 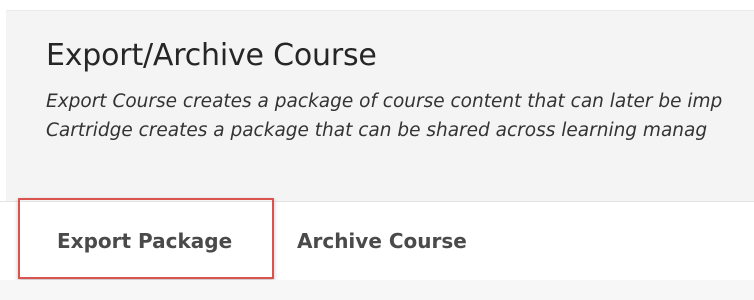 What do you see at coordinates (144, 241) in the screenshot?
I see `tab-export-package: Export Package` at bounding box center [144, 241].